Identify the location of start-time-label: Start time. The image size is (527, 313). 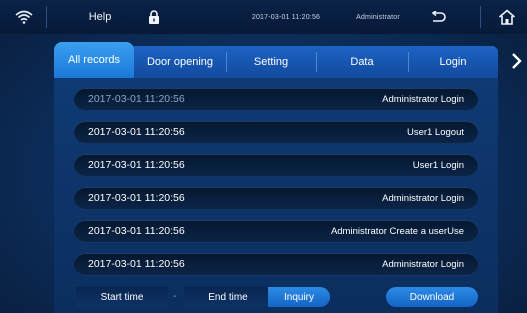
(122, 297).